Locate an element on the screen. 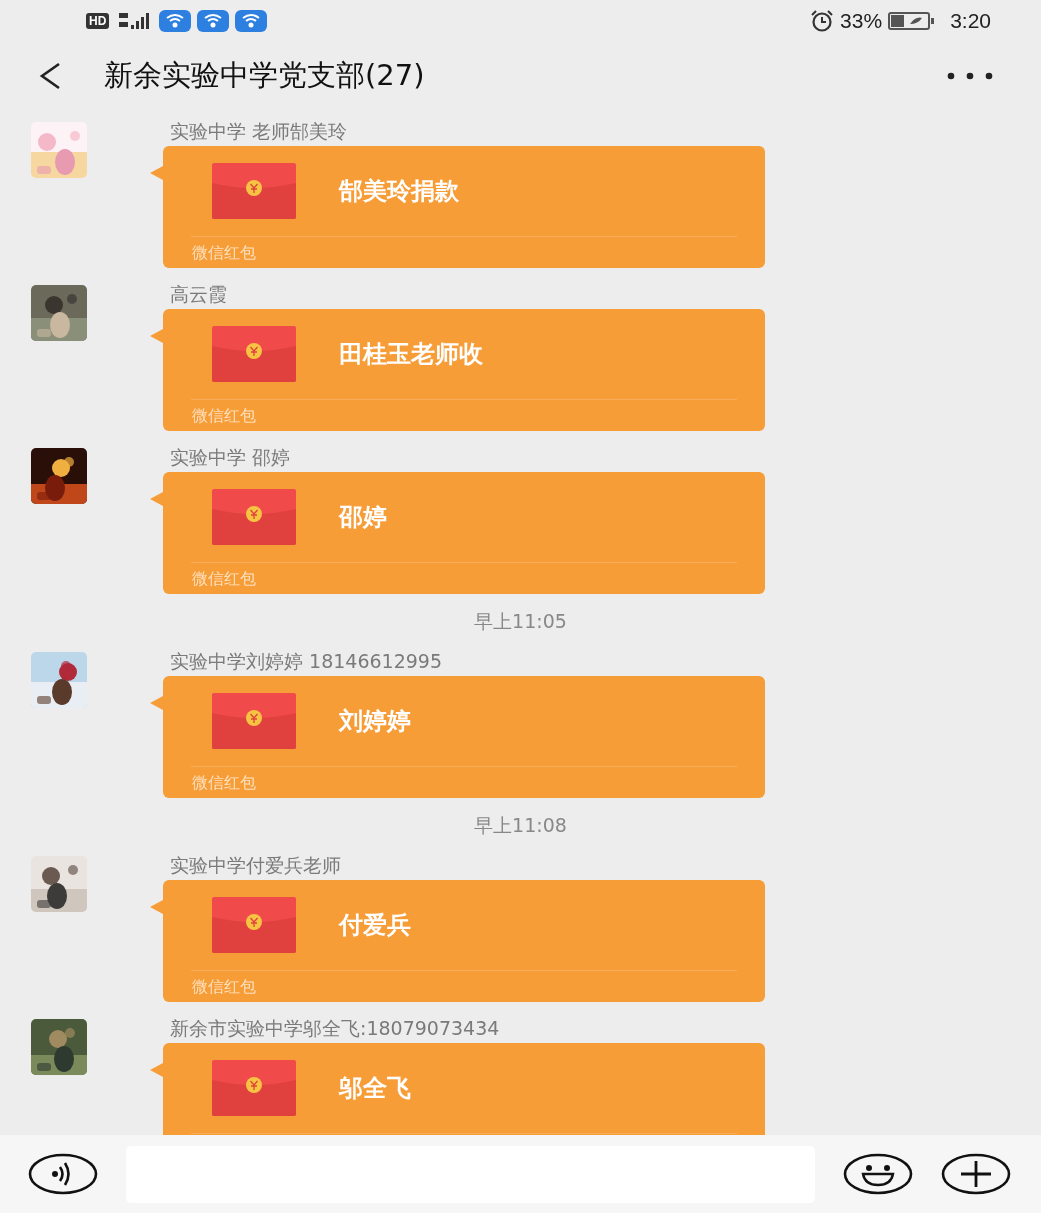  sender-name: 实验中学 邵婷 is located at coordinates (230, 458).